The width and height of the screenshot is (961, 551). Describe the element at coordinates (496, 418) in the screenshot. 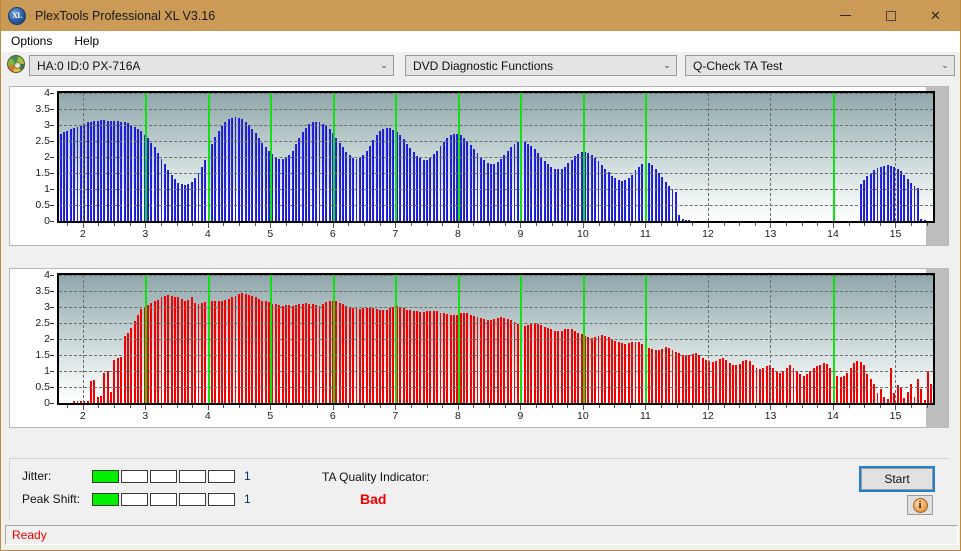

I see `peak-shift-x-axis-labels: 2 3 4 5 6 7 8 9 10 11 12 13 14 15` at that location.